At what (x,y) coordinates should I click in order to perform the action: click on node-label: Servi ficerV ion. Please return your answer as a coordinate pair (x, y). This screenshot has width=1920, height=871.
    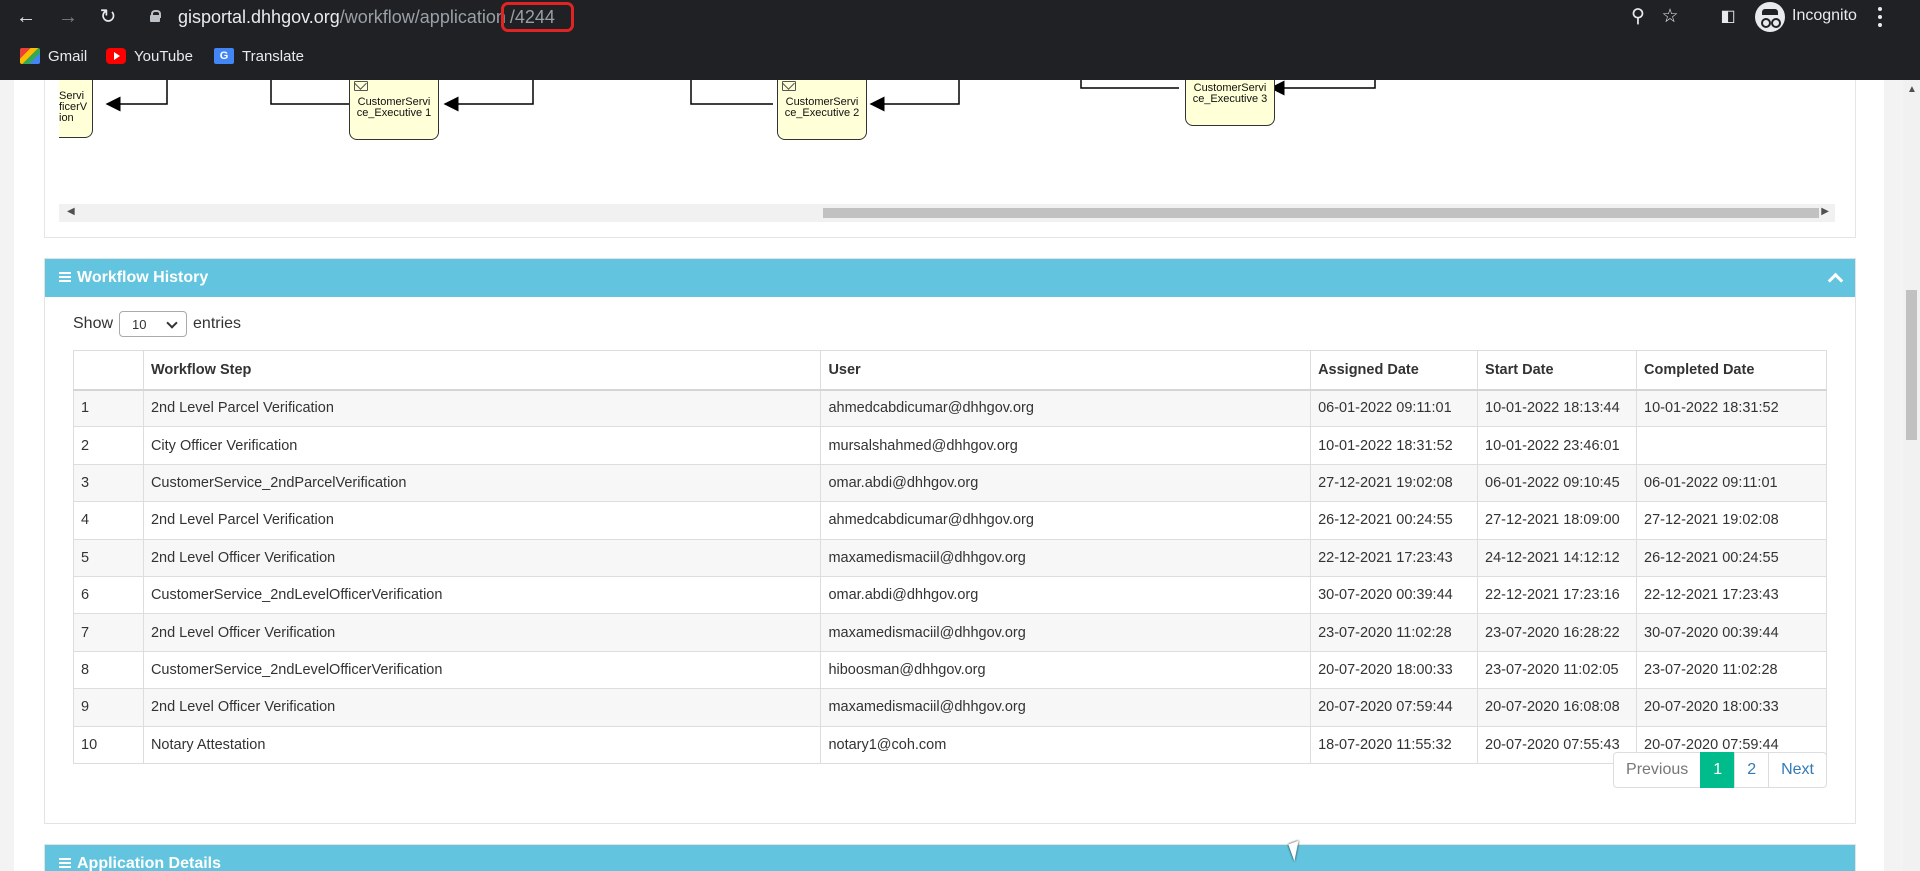
    Looking at the image, I should click on (73, 107).